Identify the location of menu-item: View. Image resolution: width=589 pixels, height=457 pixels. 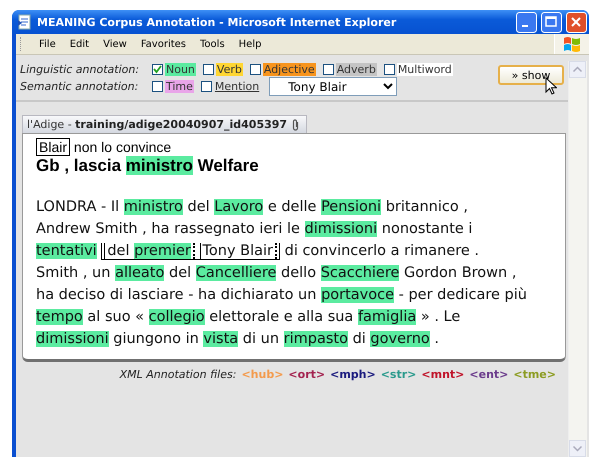
(115, 44).